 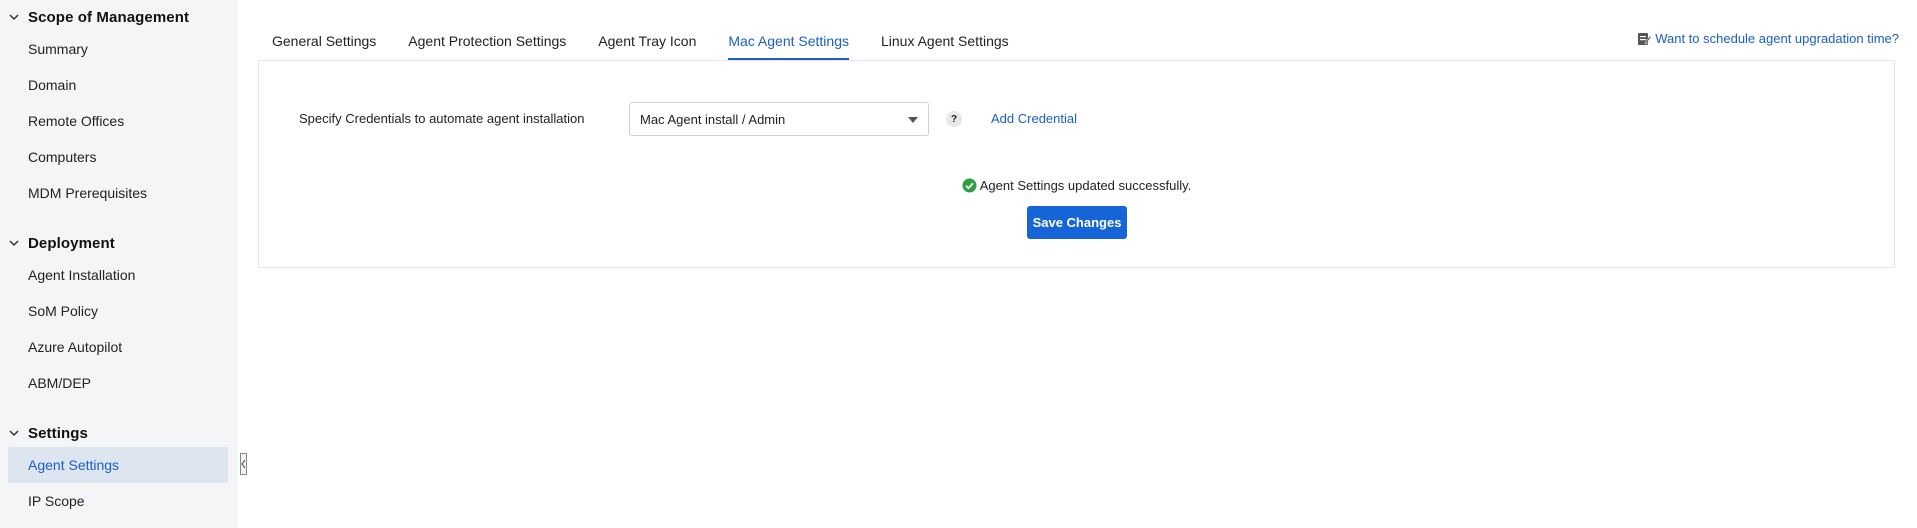 I want to click on section-title: Settings, so click(x=58, y=433).